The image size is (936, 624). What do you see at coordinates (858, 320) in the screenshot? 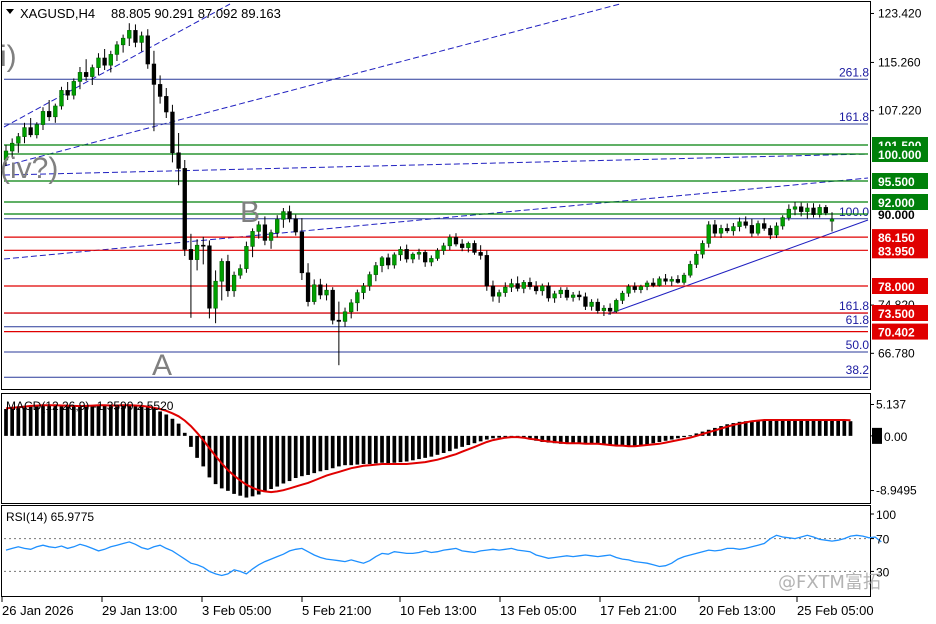
I see `fib-level-label: 61.8` at bounding box center [858, 320].